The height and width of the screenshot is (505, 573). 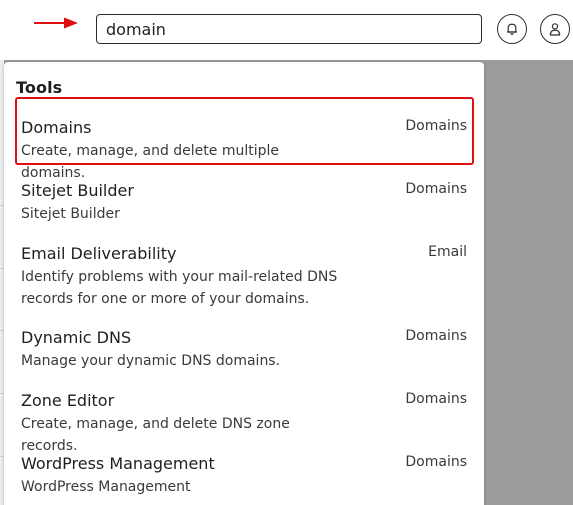 I want to click on user-menu-button, so click(x=555, y=29).